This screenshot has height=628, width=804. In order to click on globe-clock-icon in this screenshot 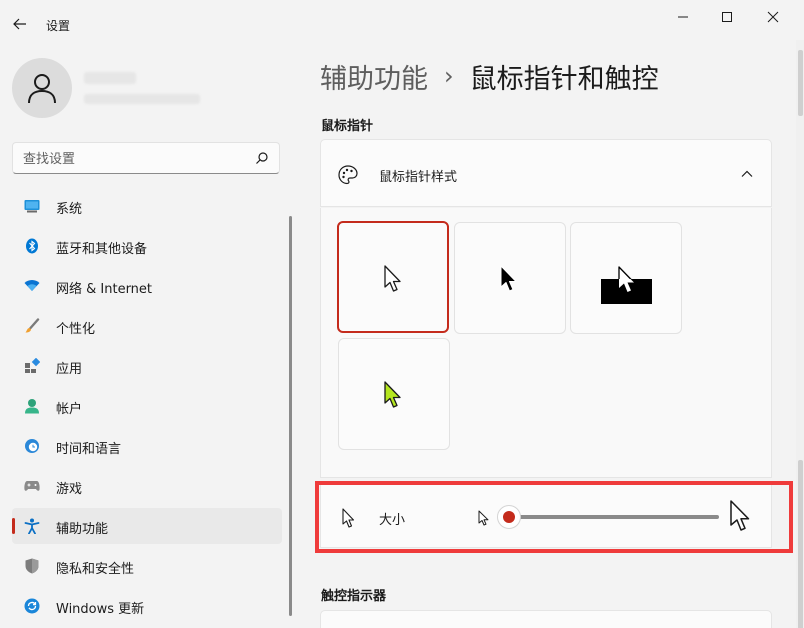, I will do `click(32, 446)`.